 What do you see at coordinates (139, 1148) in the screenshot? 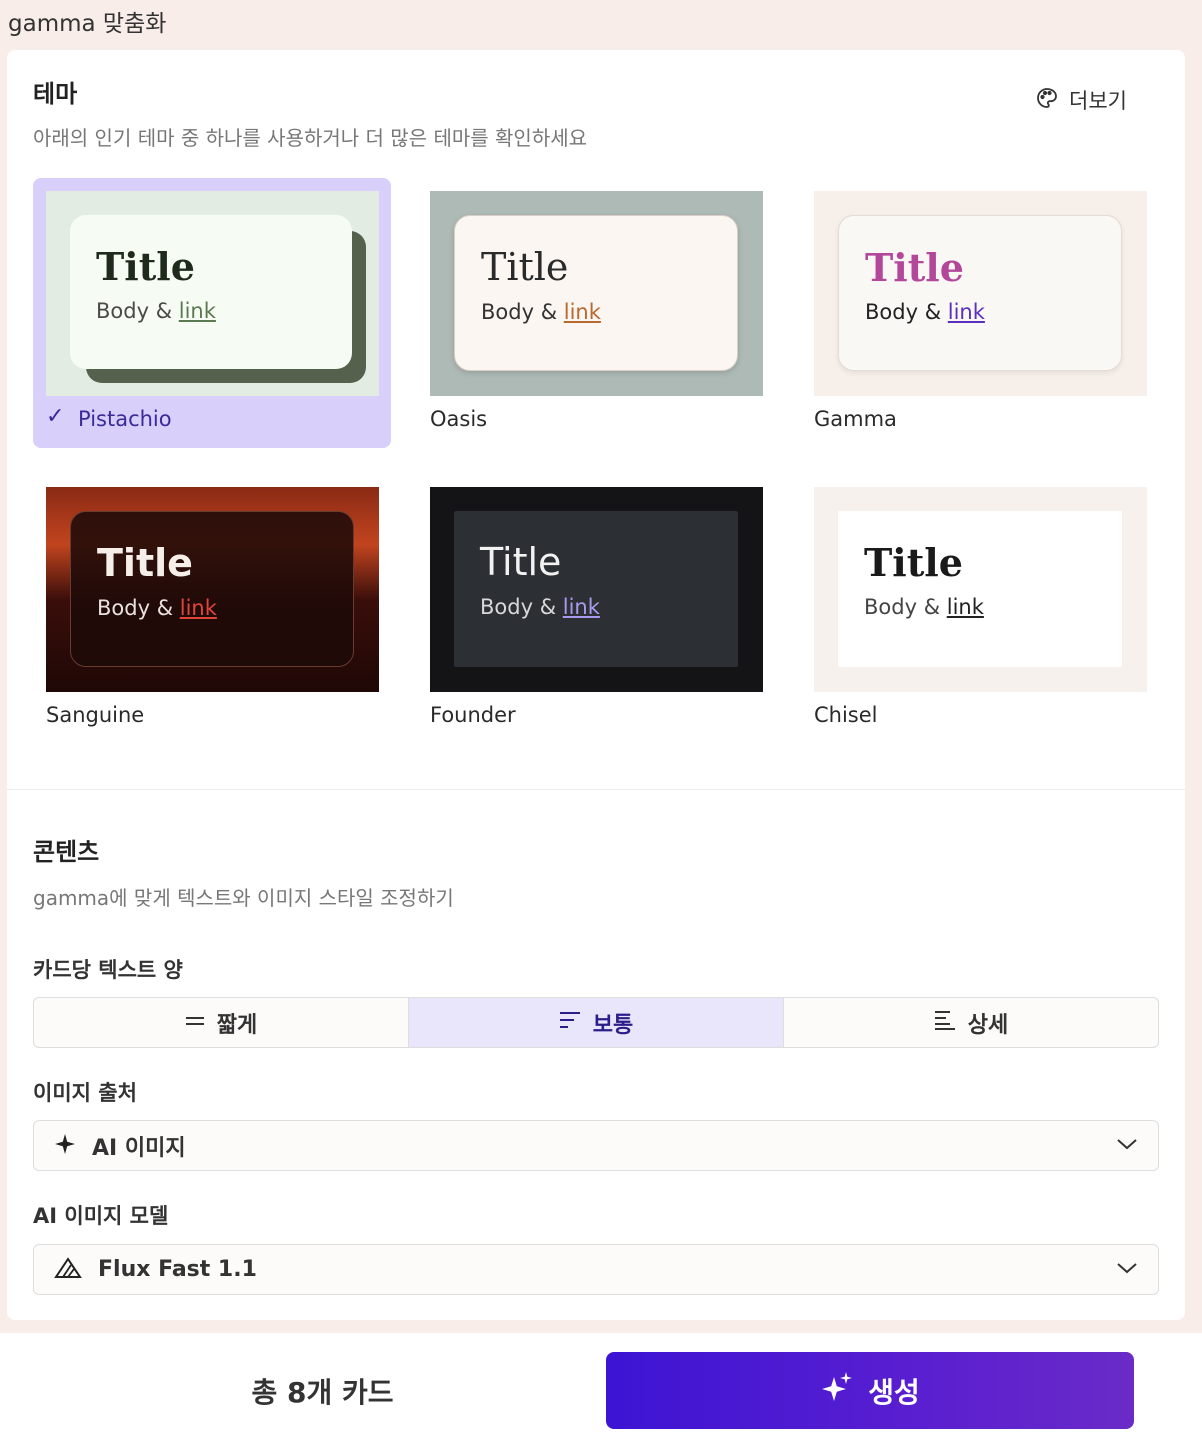
I see `image-source-value: AI 이미지` at bounding box center [139, 1148].